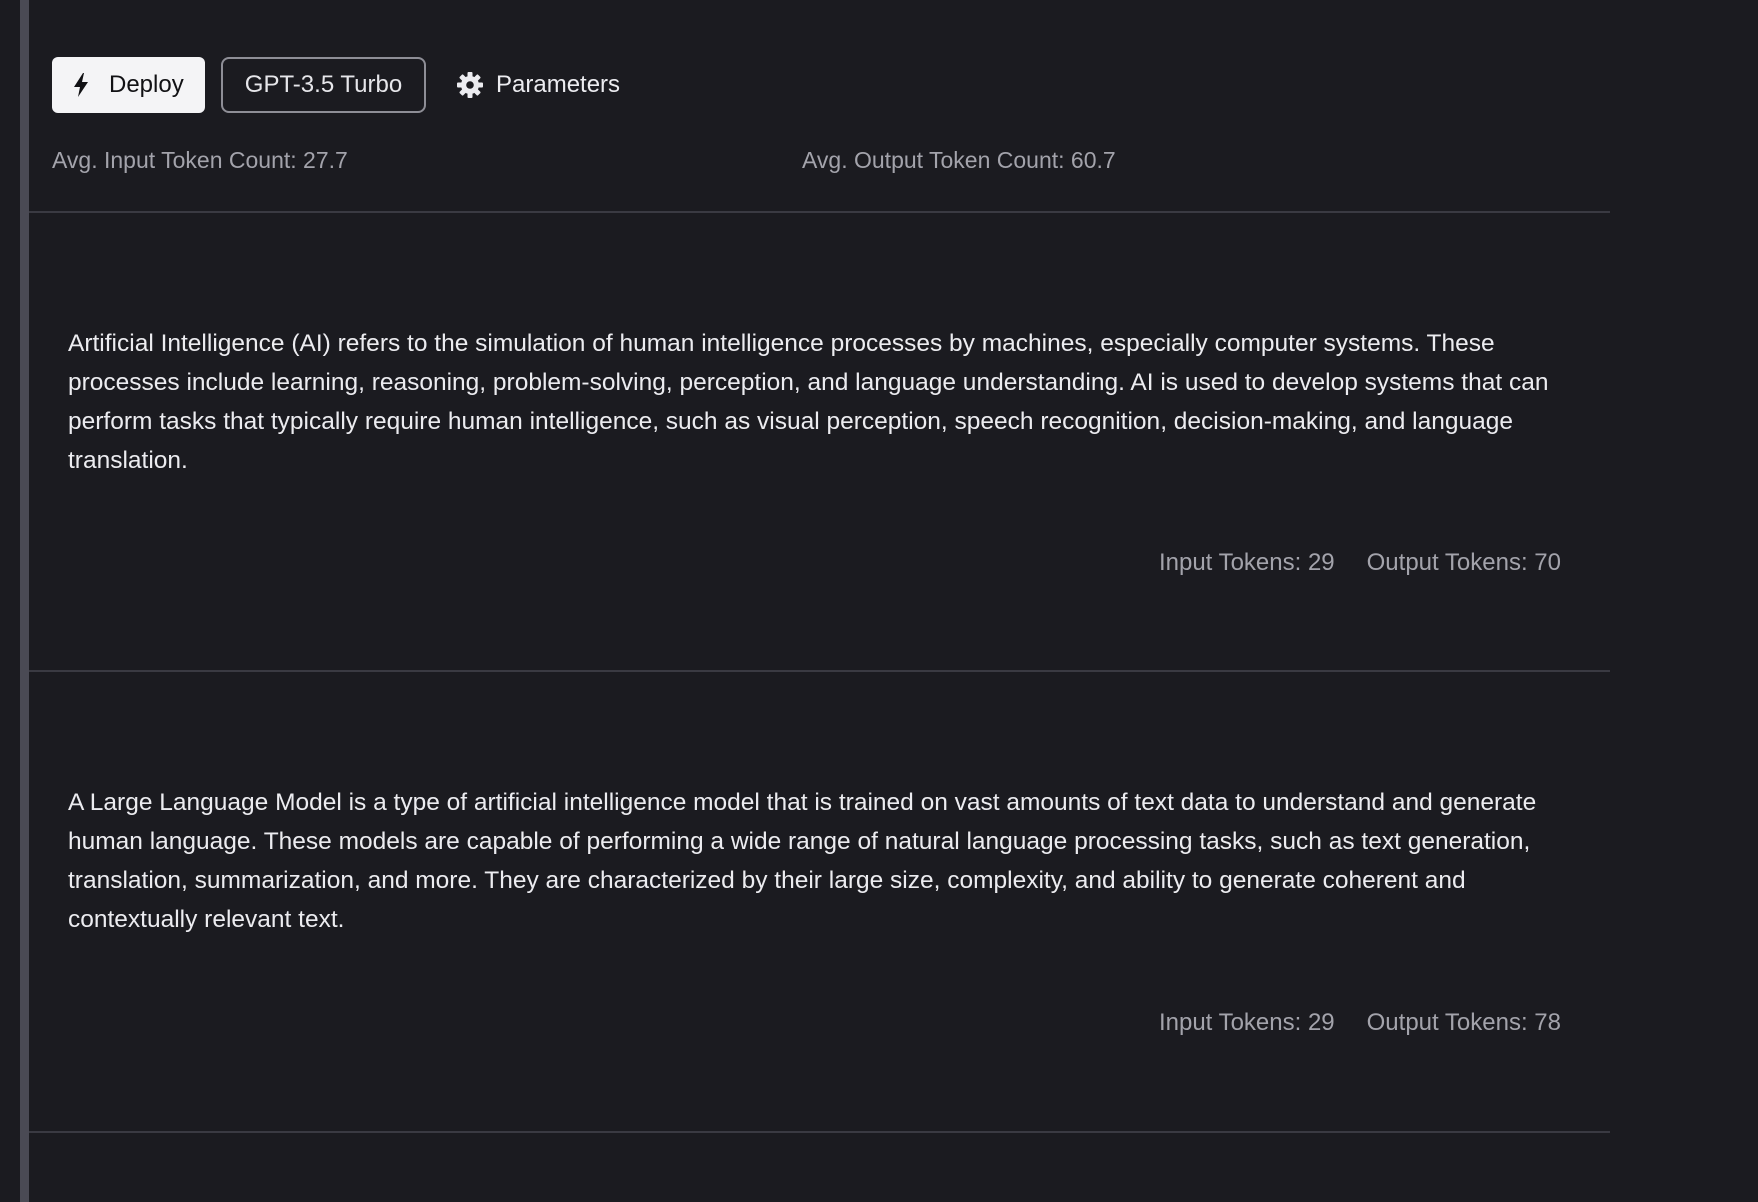 The image size is (1758, 1202). Describe the element at coordinates (959, 160) in the screenshot. I see `avg-output-token-count: Avg. Output Token Count: 60.7` at that location.